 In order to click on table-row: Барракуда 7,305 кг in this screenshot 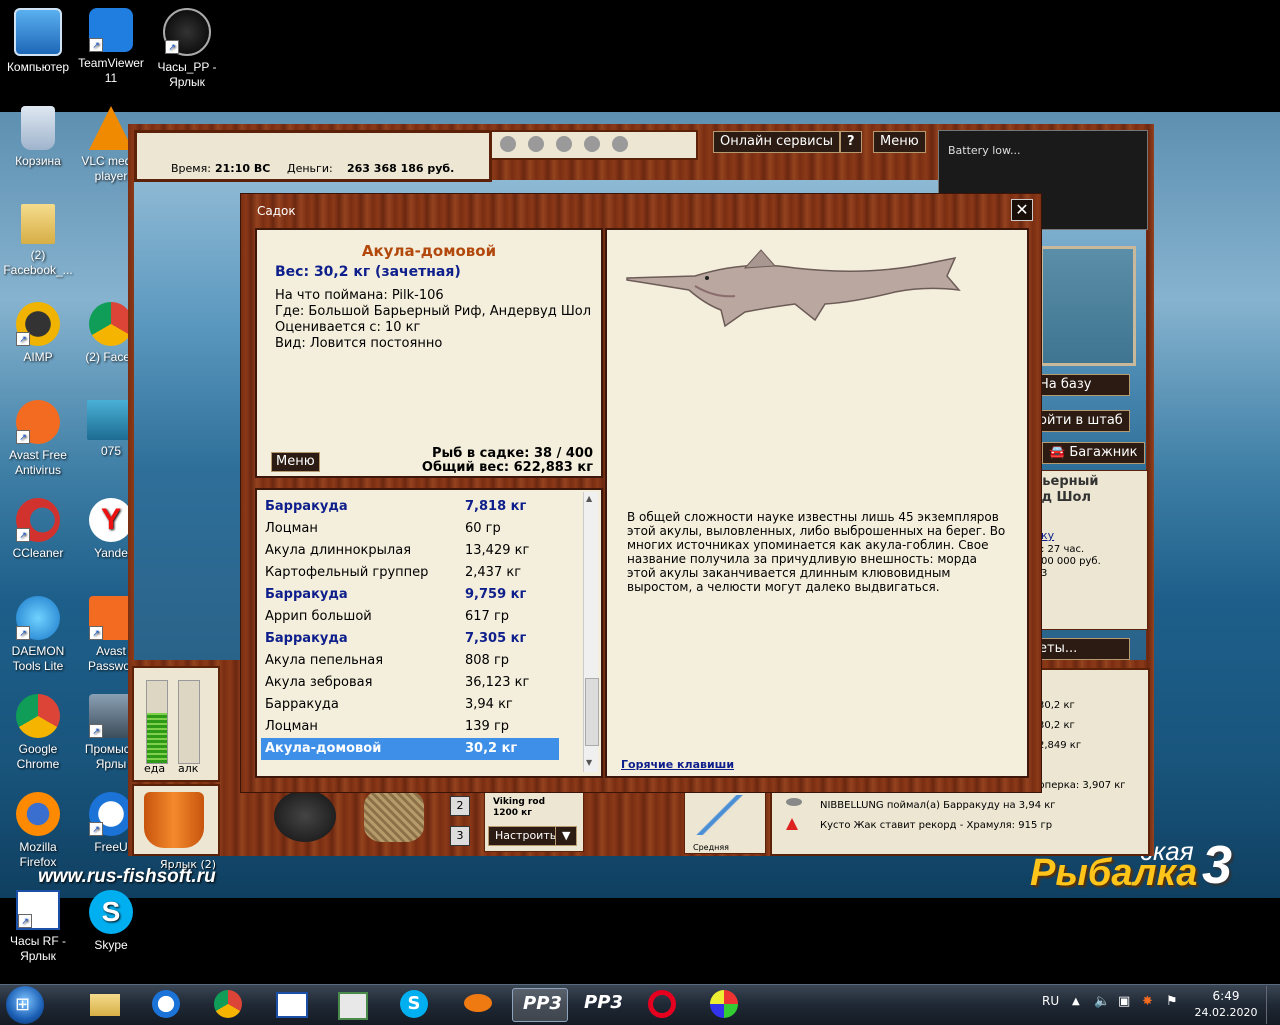, I will do `click(410, 639)`.